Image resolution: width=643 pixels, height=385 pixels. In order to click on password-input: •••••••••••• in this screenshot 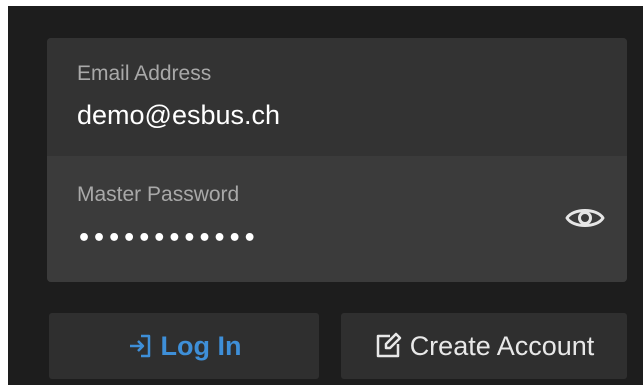, I will do `click(167, 238)`.